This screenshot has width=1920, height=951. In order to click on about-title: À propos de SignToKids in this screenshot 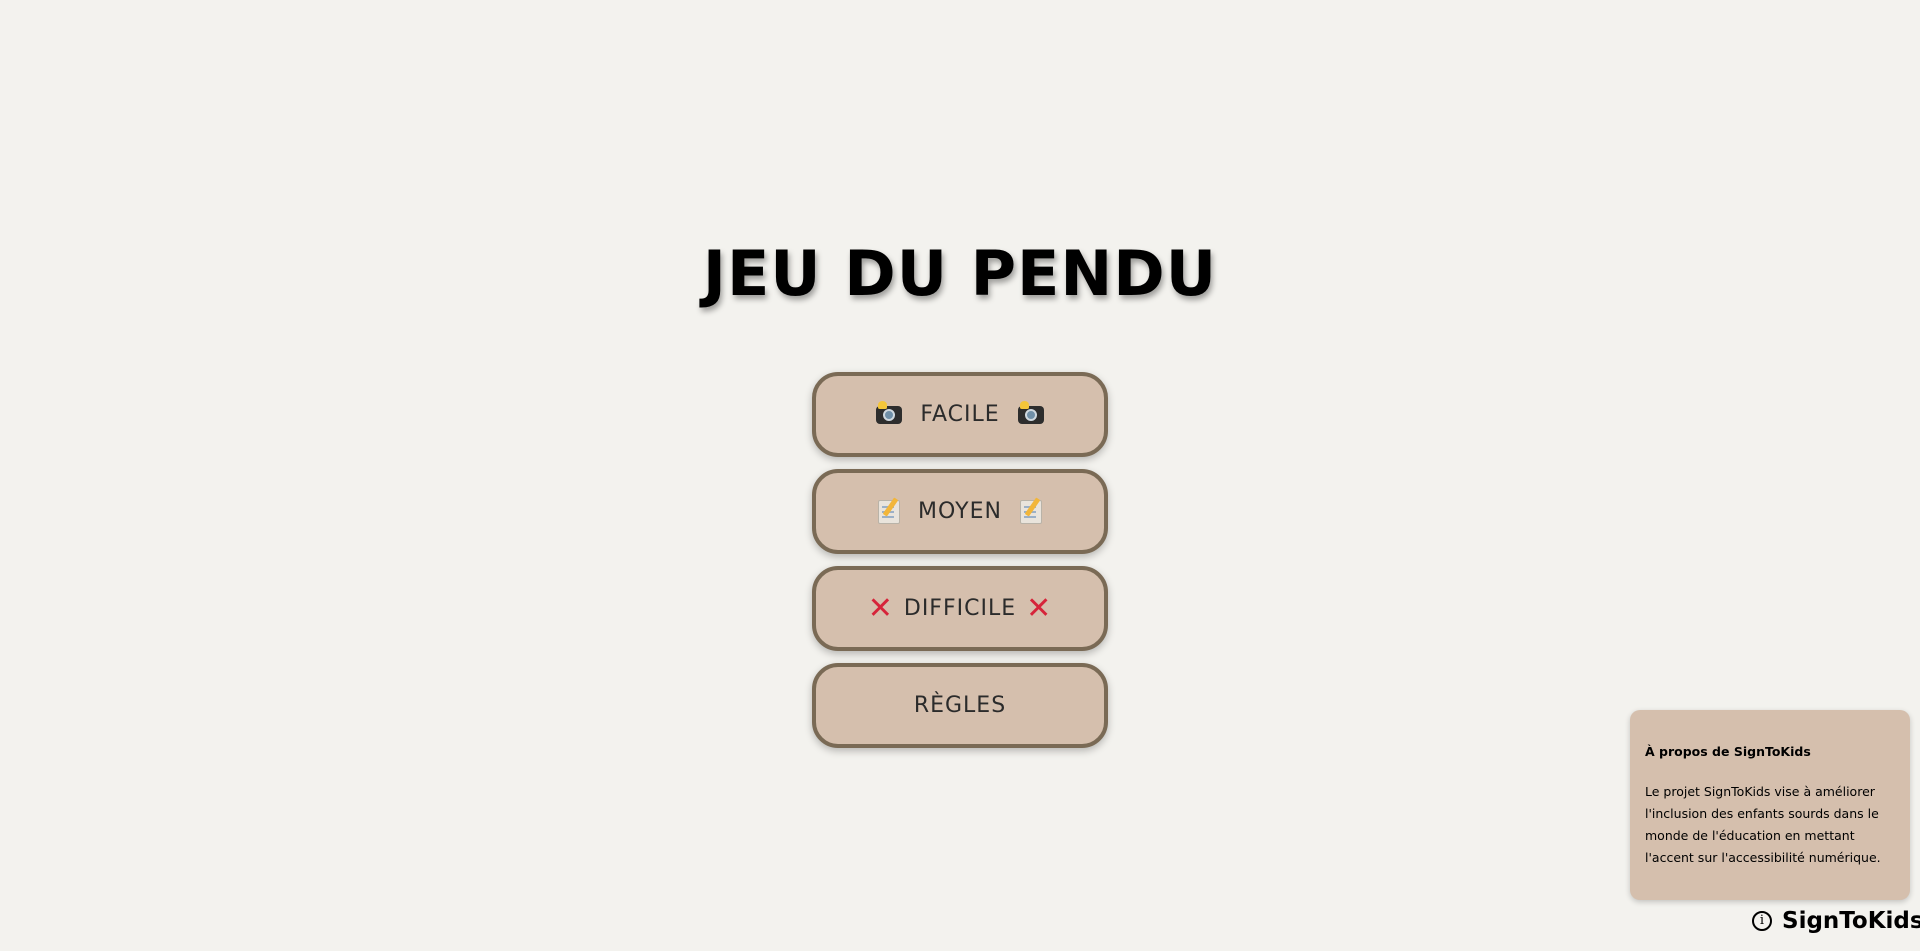, I will do `click(1728, 751)`.